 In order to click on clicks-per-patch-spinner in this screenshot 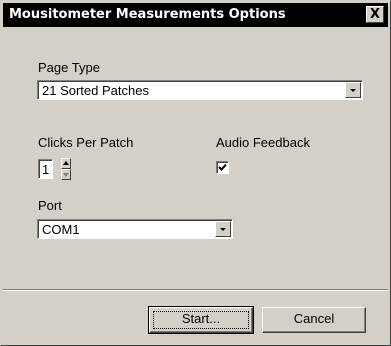, I will do `click(66, 169)`.